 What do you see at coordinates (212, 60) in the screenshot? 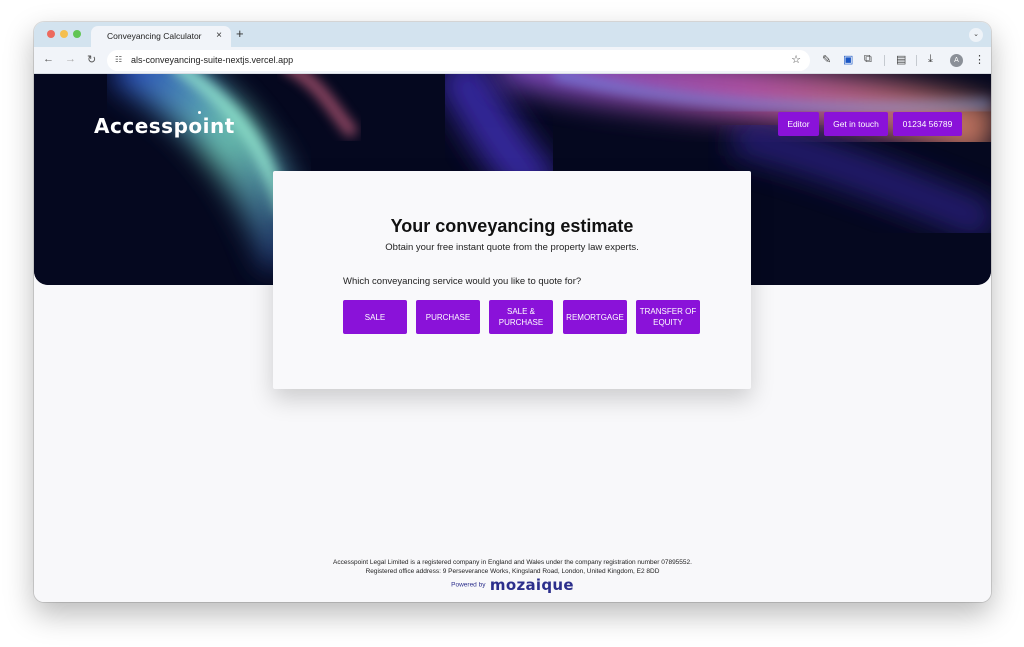
I see `url-text: als-conveyancing-suite-nextjs.vercel.app` at bounding box center [212, 60].